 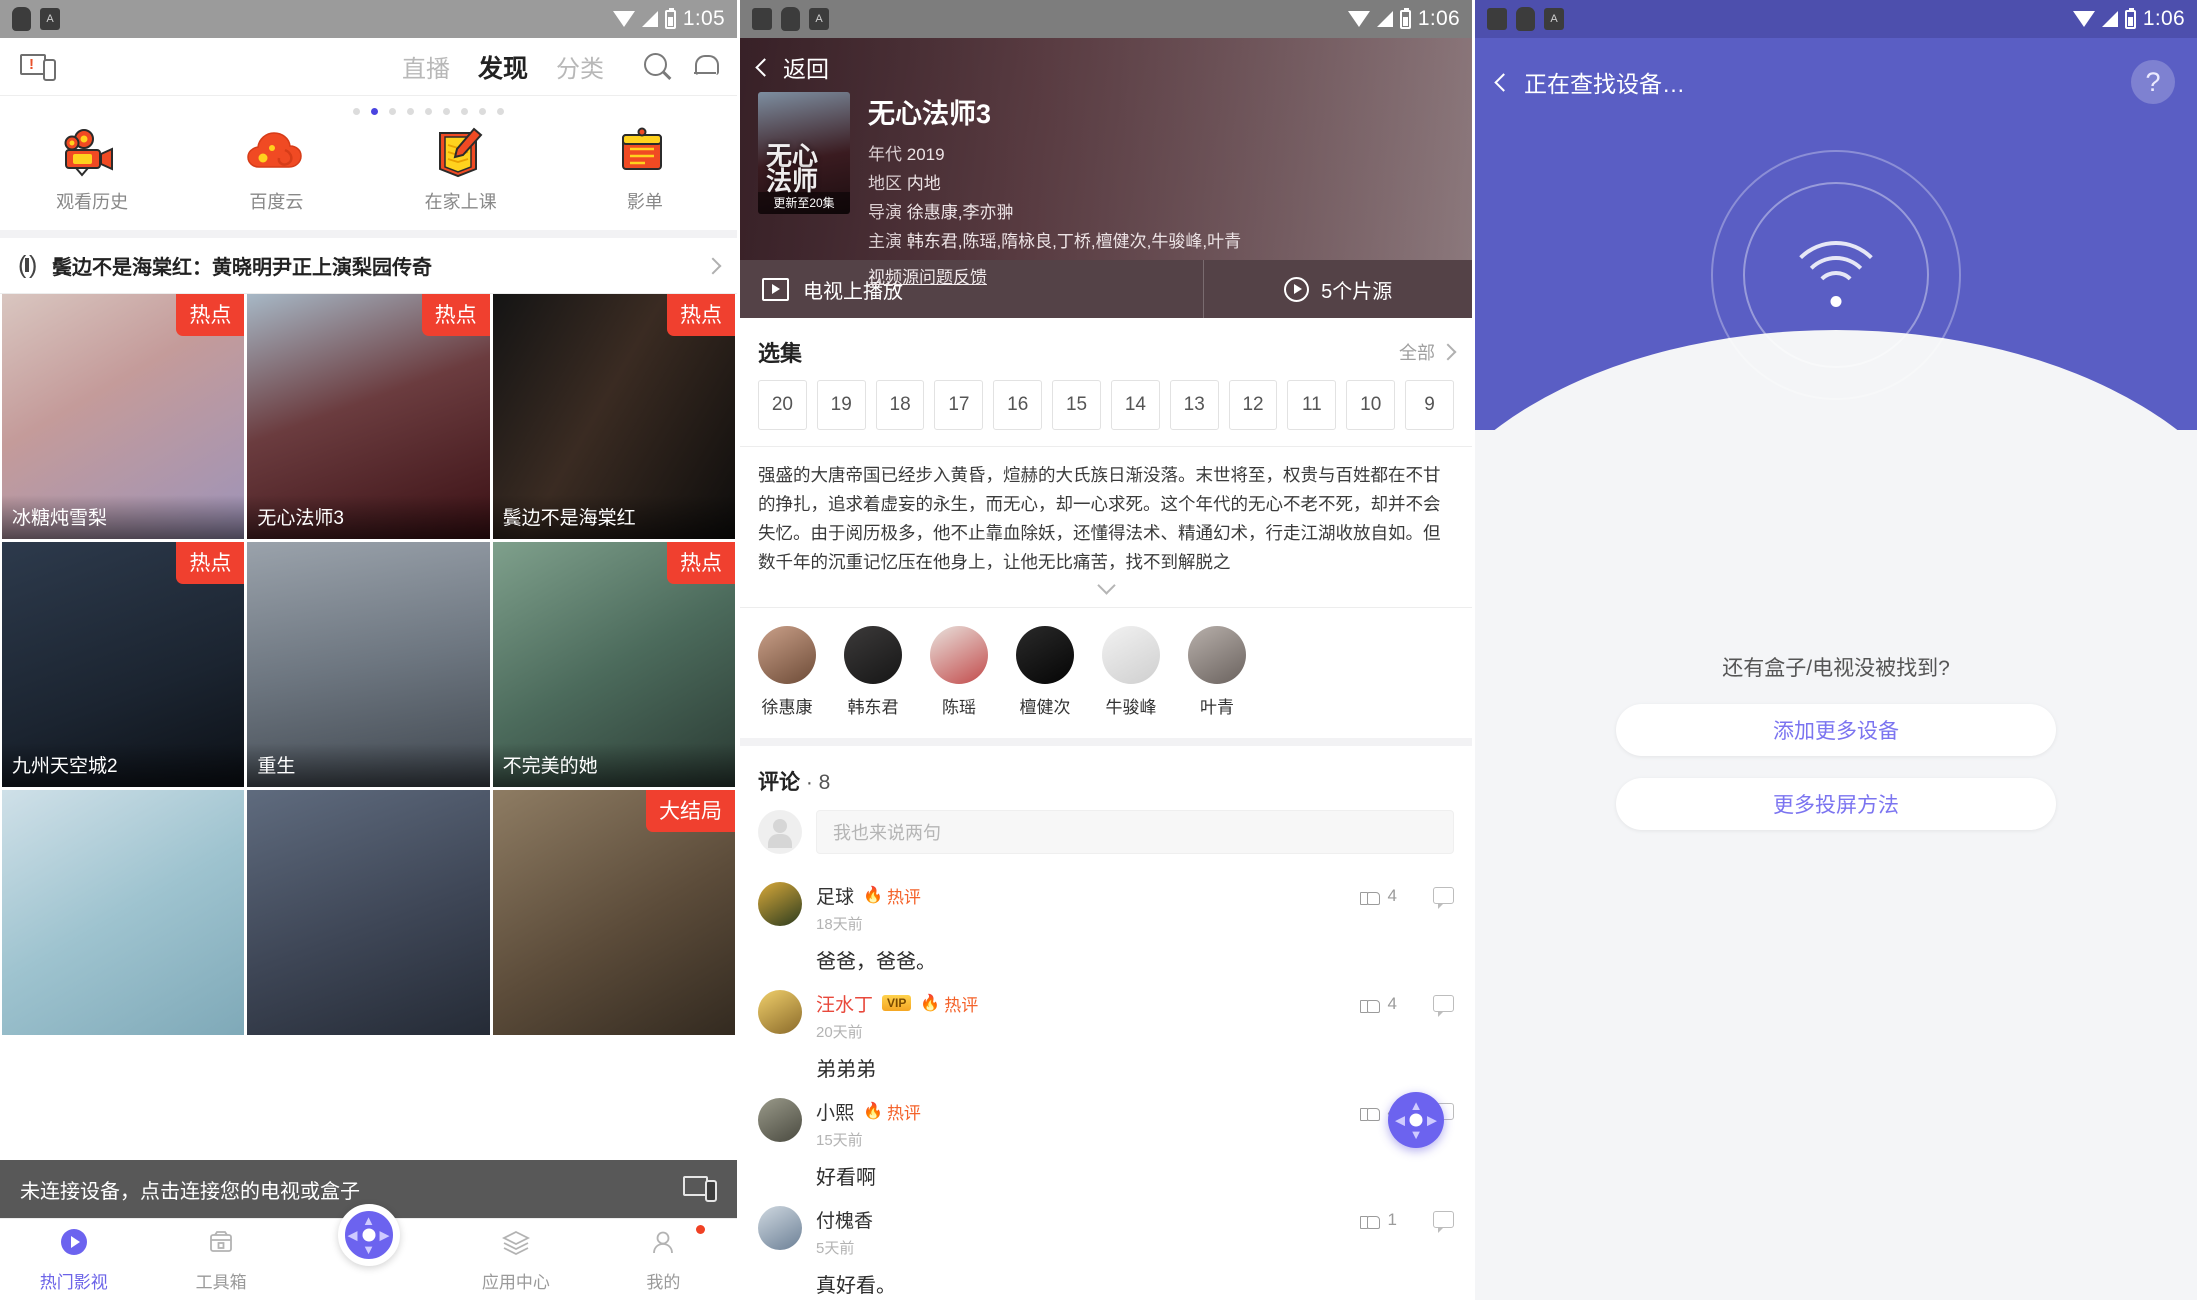 I want to click on comment-item: 汪水丁 VIP 🔥 热评 20天前 弟弟弟 4, so click(x=1106, y=1034).